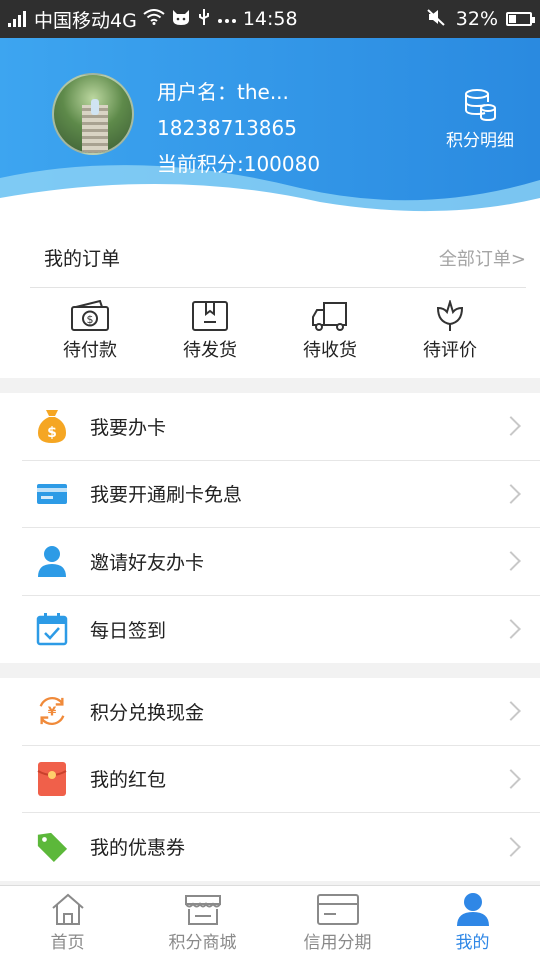 The image size is (540, 960). I want to click on shop-icon, so click(202, 910).